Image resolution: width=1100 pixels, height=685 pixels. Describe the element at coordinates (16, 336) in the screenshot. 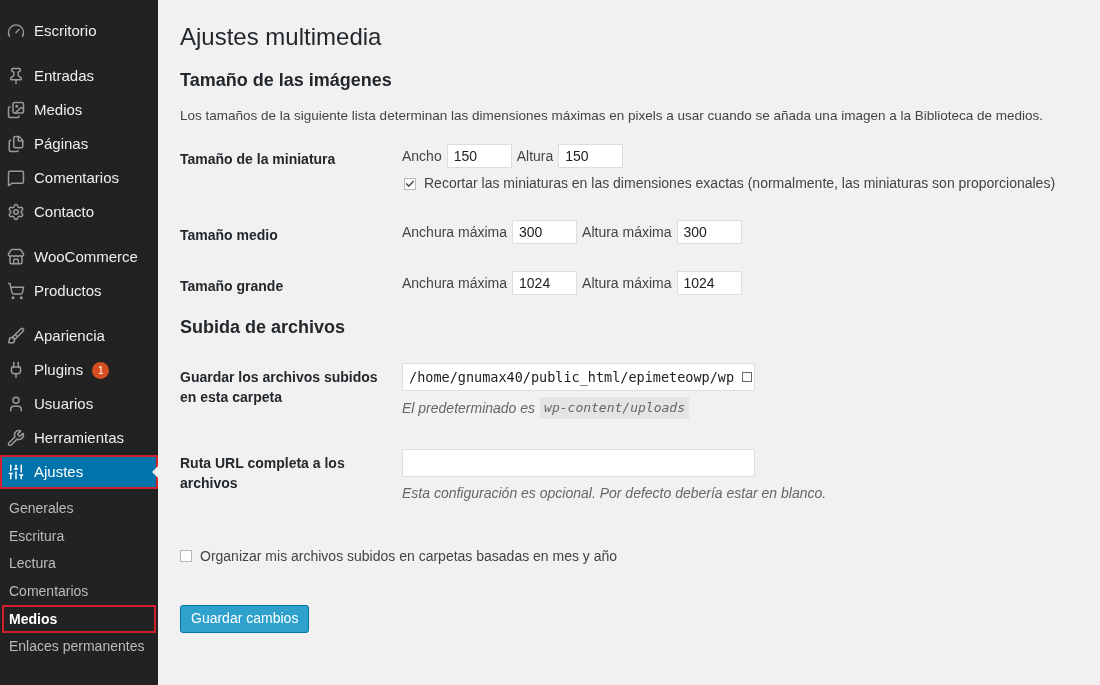

I see `brush-icon` at that location.